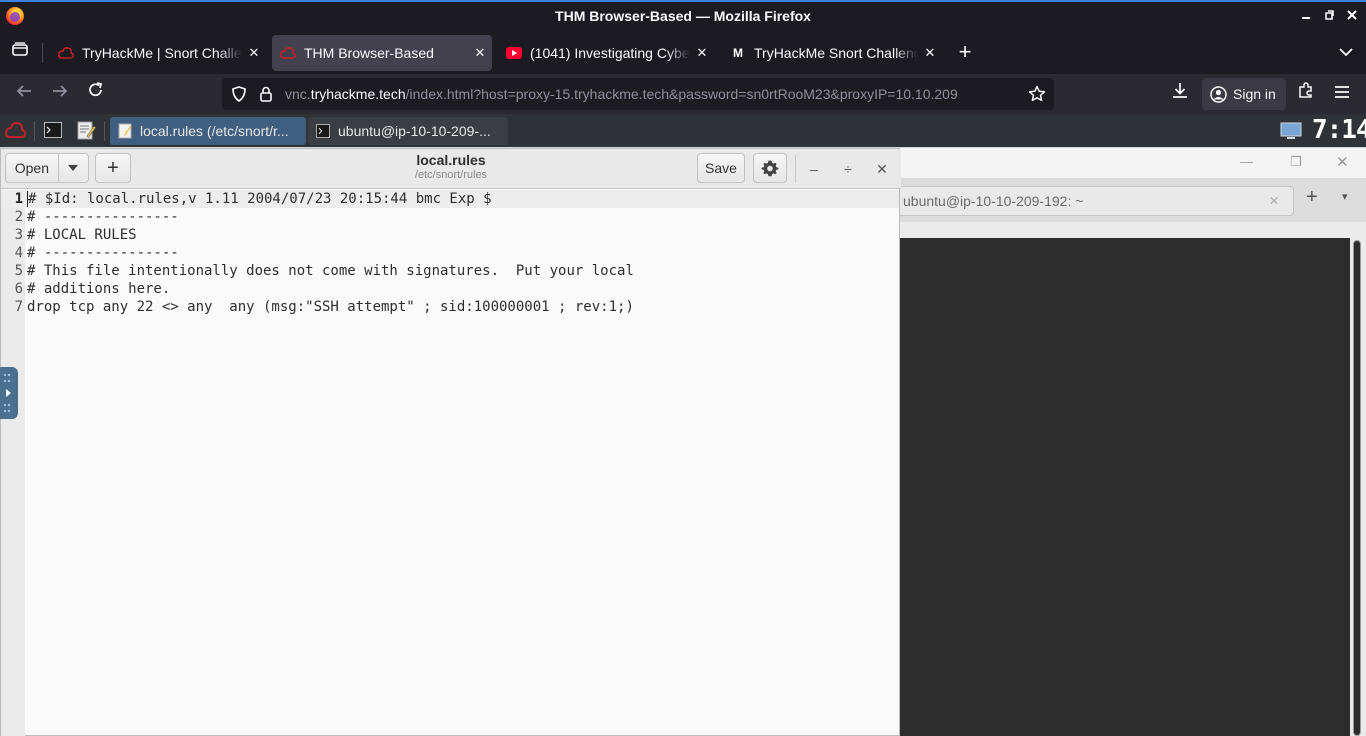 The height and width of the screenshot is (736, 1366). Describe the element at coordinates (721, 168) in the screenshot. I see `save-button: Save` at that location.